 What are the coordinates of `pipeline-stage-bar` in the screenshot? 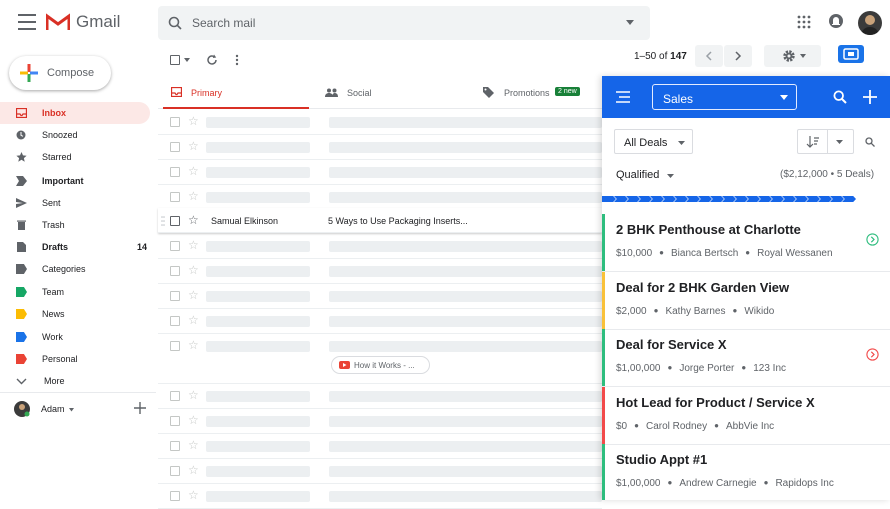 It's located at (746, 199).